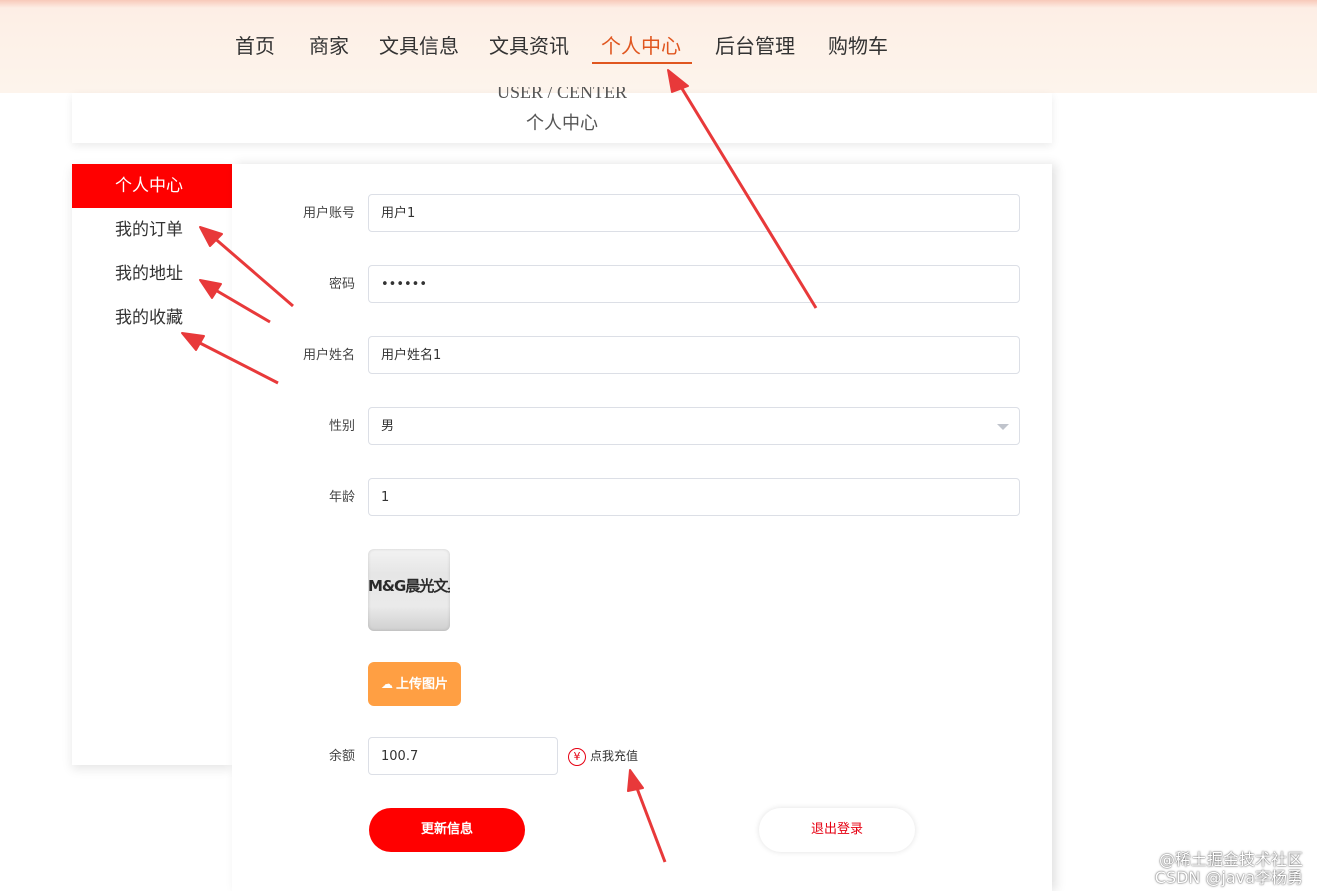  What do you see at coordinates (341, 756) in the screenshot?
I see `balance-label: 余额` at bounding box center [341, 756].